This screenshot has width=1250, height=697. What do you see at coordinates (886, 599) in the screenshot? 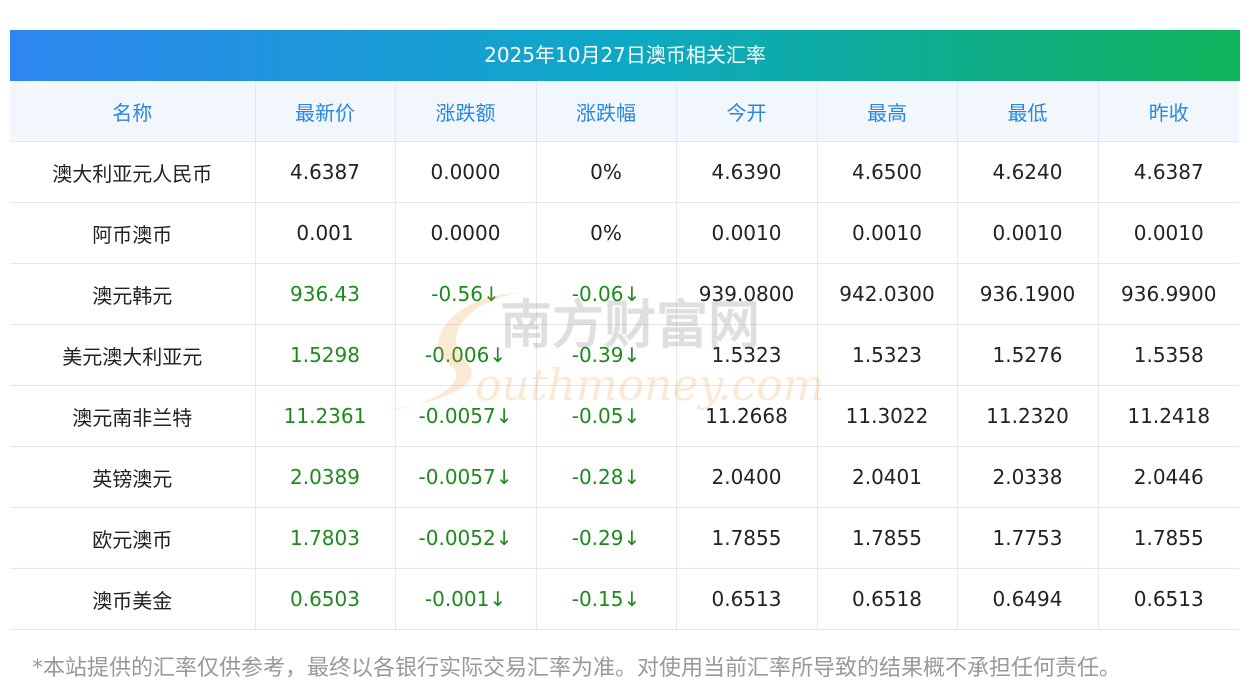
I see `cell-high: 0.6518` at bounding box center [886, 599].